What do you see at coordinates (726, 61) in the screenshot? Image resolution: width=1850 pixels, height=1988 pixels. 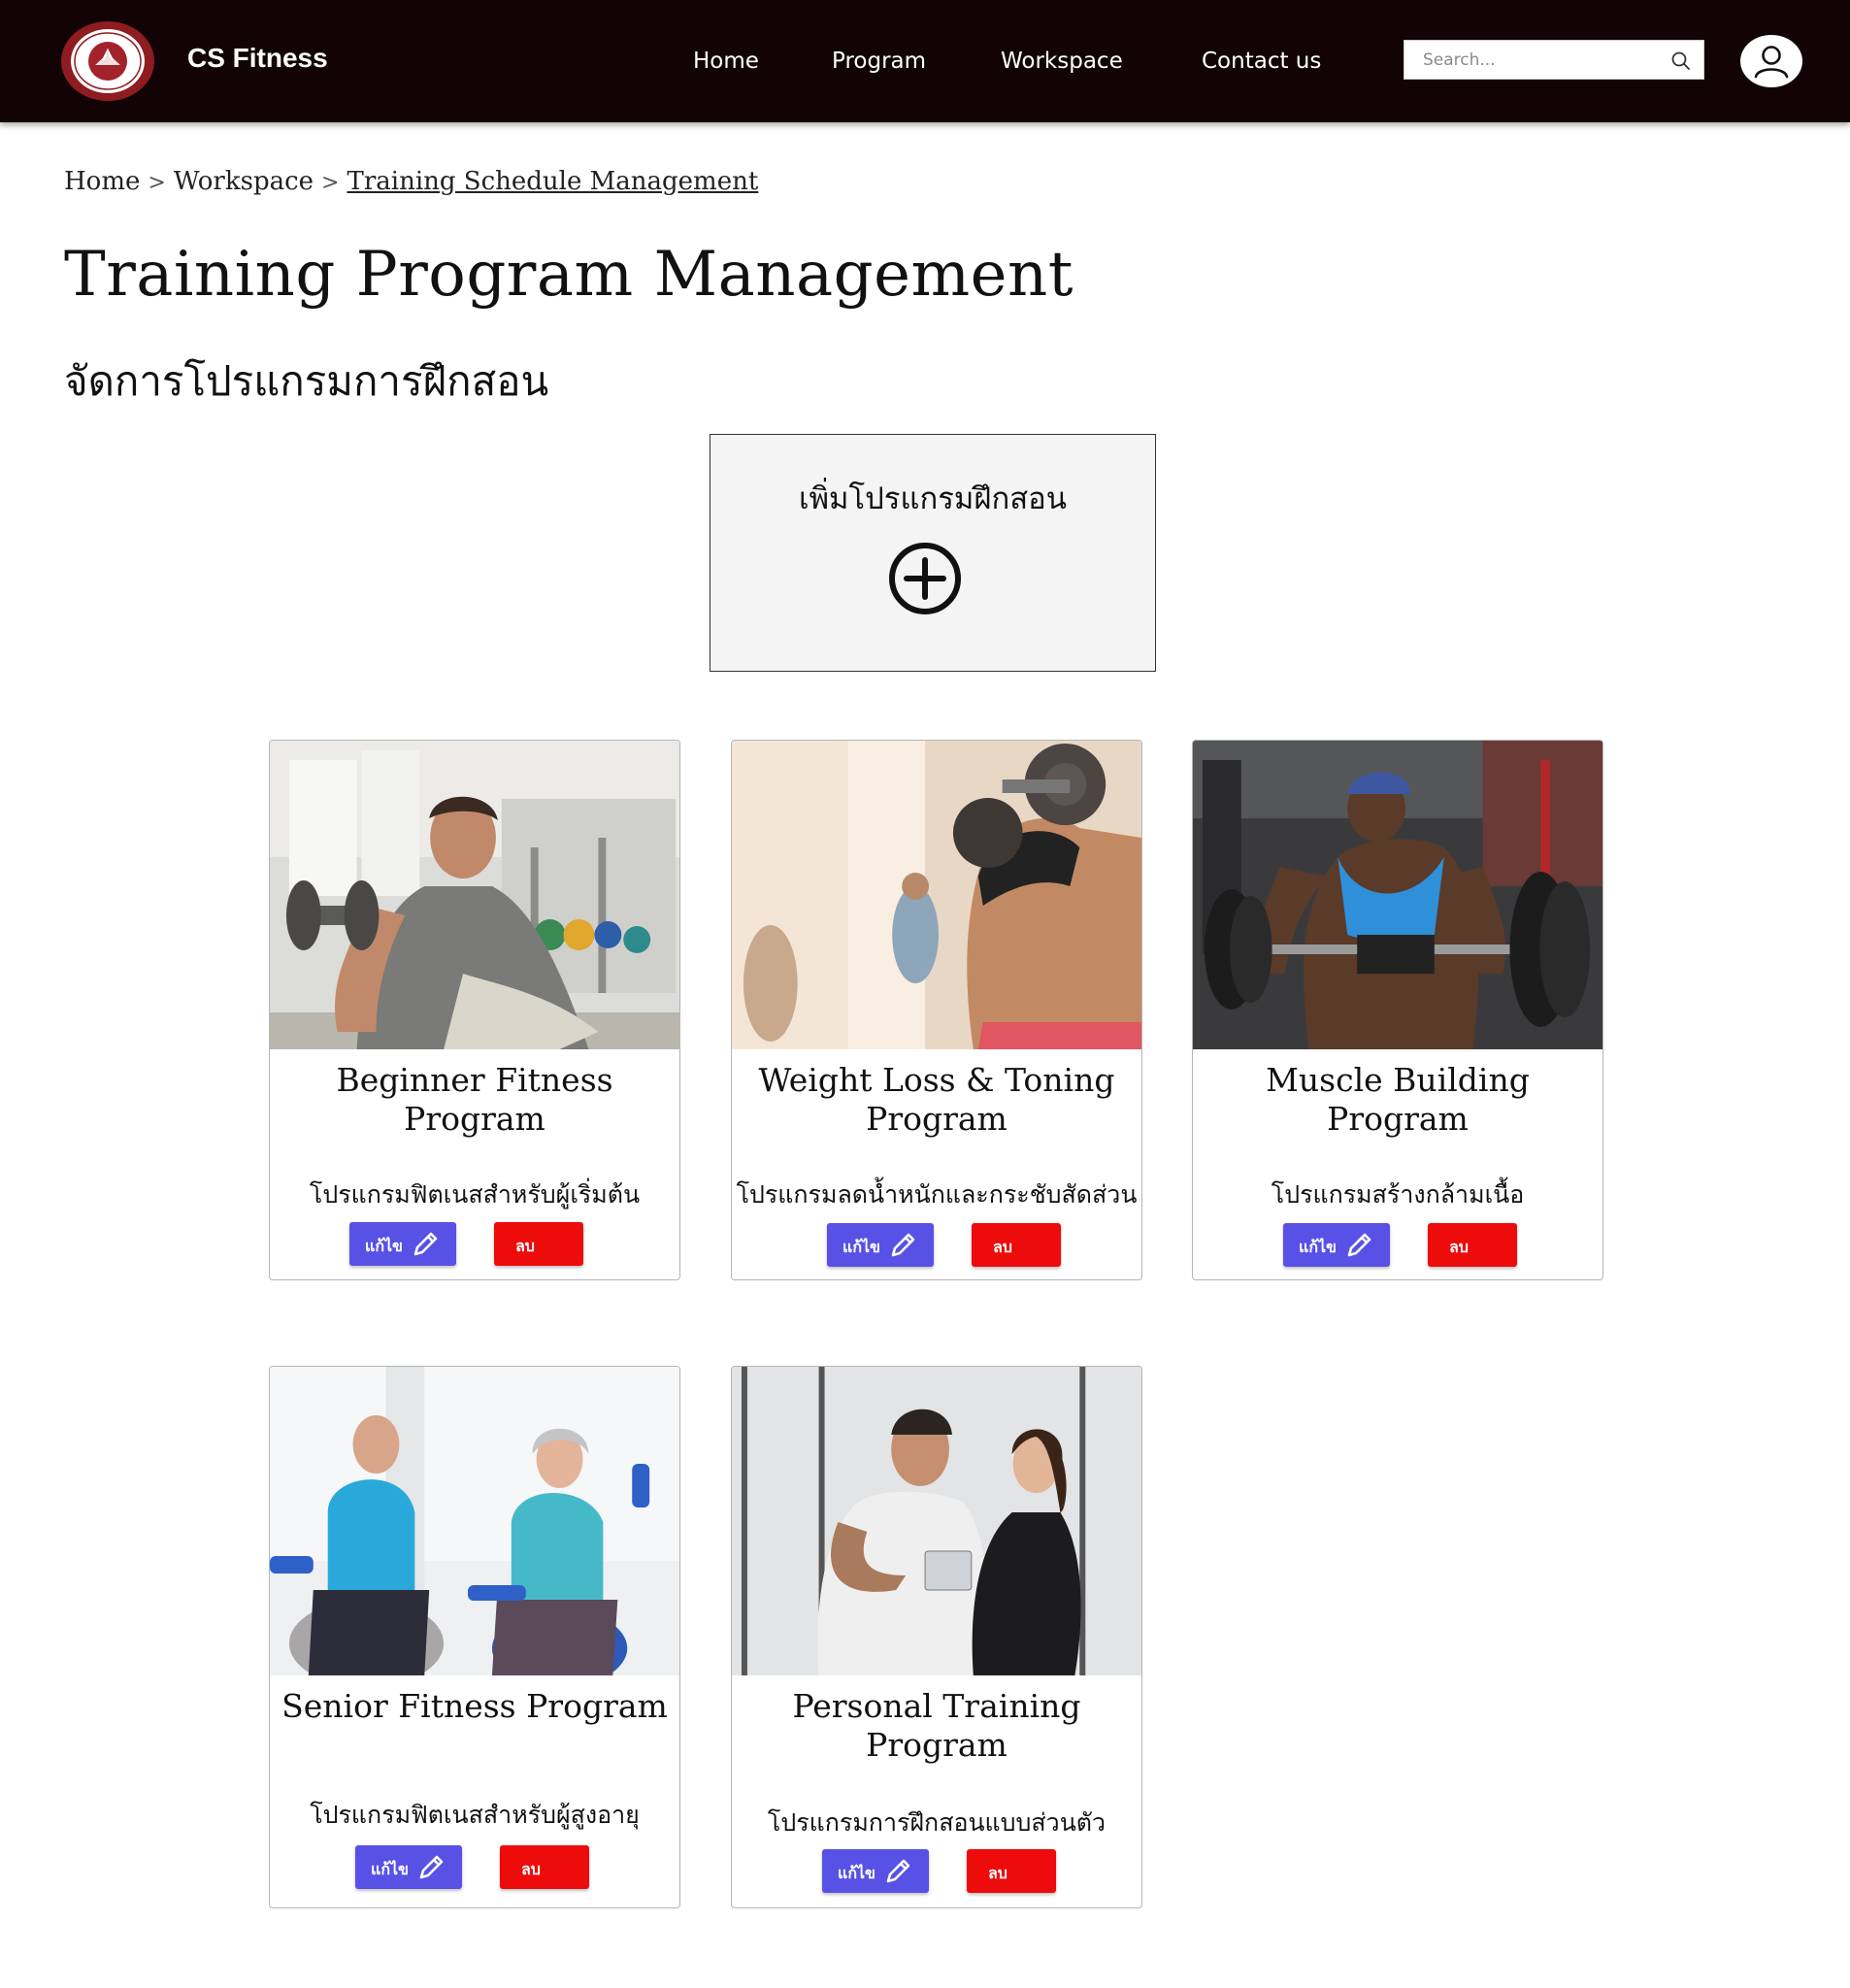 I see `nav-link-home: Home` at bounding box center [726, 61].